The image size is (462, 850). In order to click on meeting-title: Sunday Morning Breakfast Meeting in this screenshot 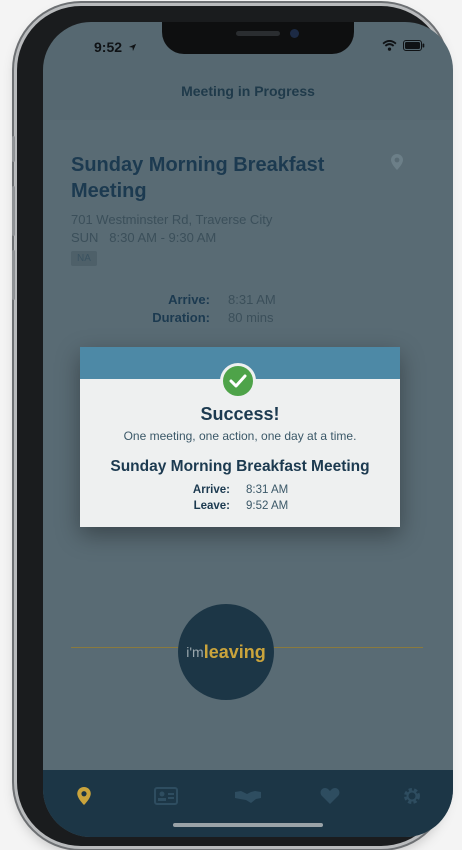, I will do `click(198, 178)`.